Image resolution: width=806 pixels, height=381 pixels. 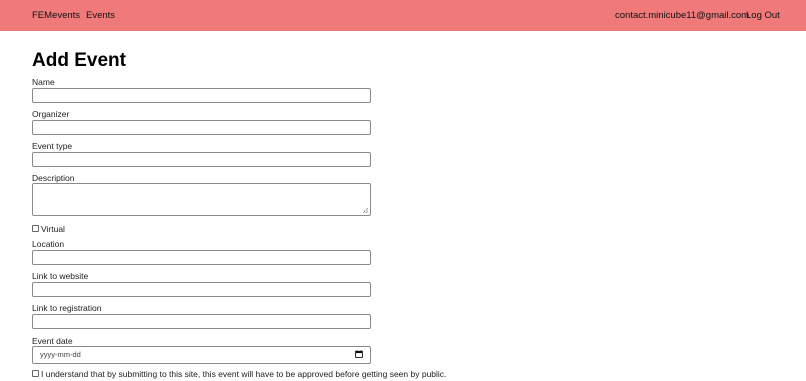 I want to click on page-title: Add Event, so click(x=79, y=60).